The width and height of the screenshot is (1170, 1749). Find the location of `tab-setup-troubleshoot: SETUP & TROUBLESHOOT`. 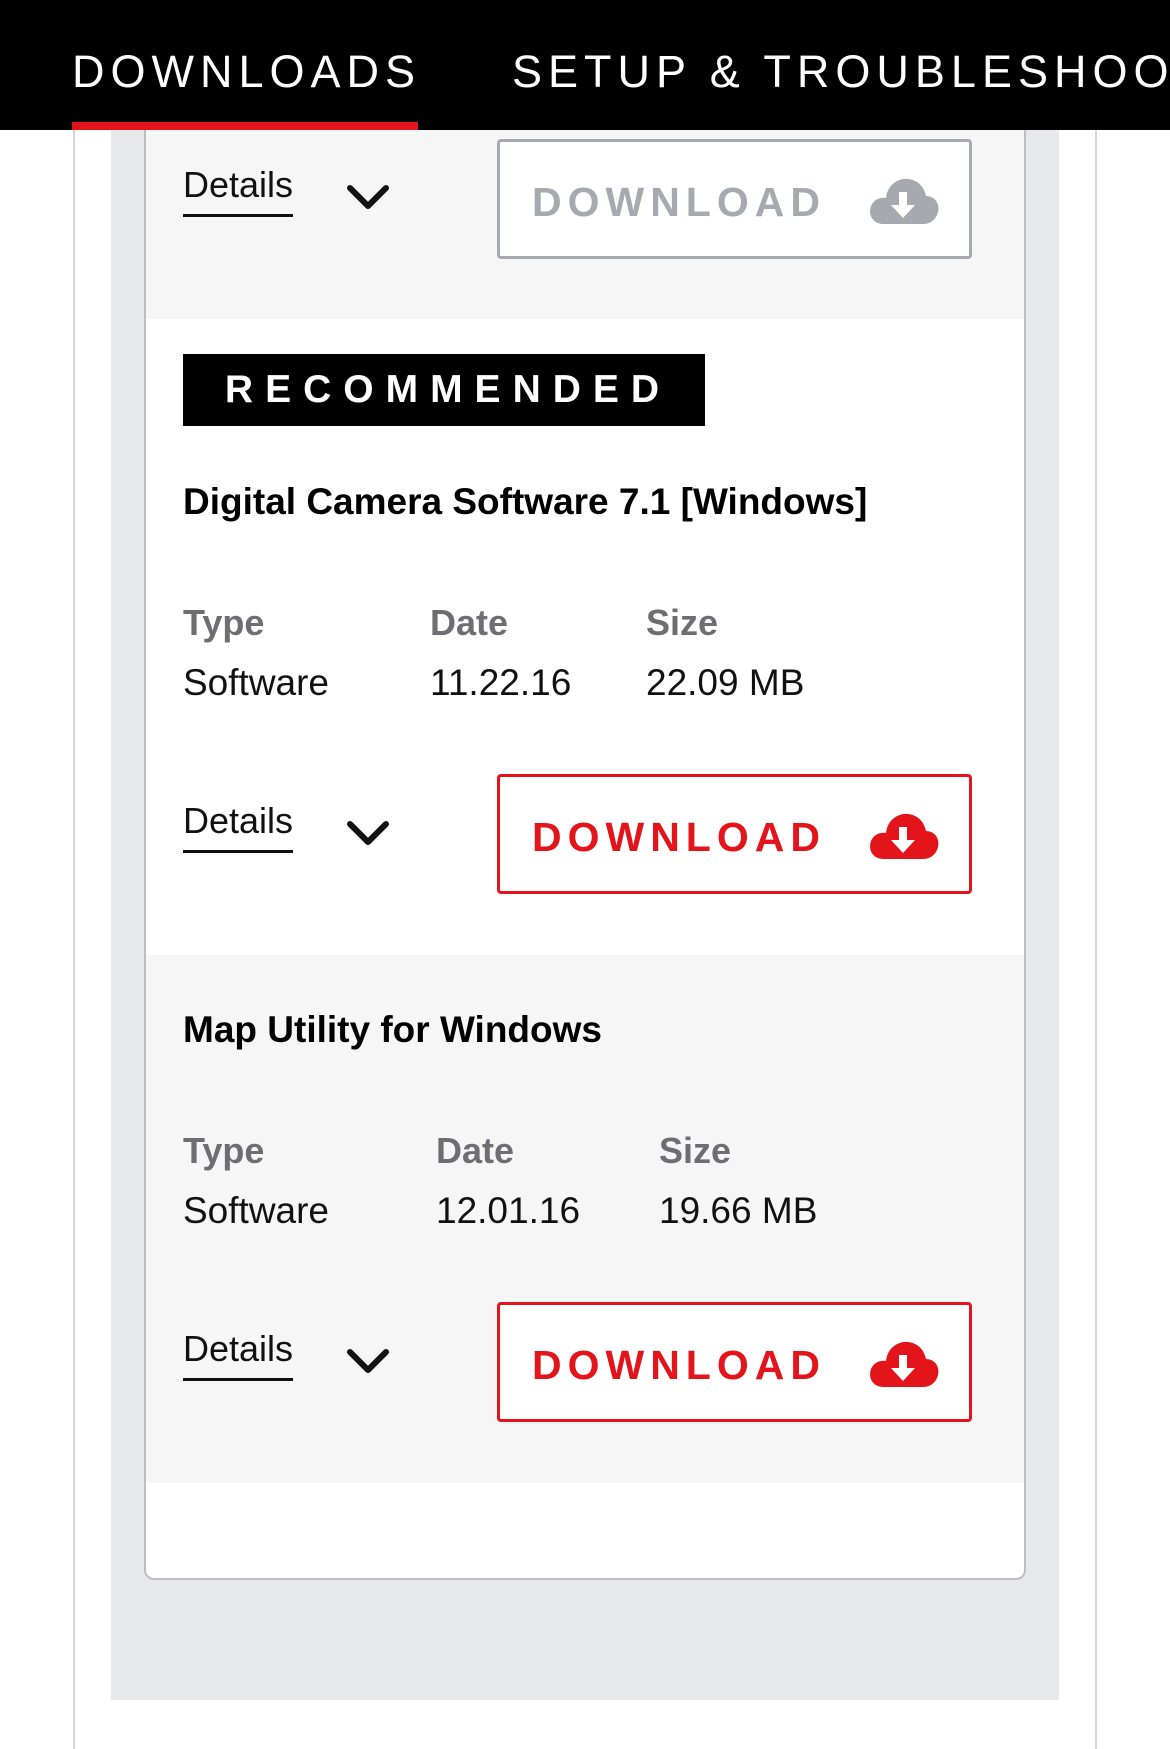

tab-setup-troubleshoot: SETUP & TROUBLESHOOT is located at coordinates (841, 72).